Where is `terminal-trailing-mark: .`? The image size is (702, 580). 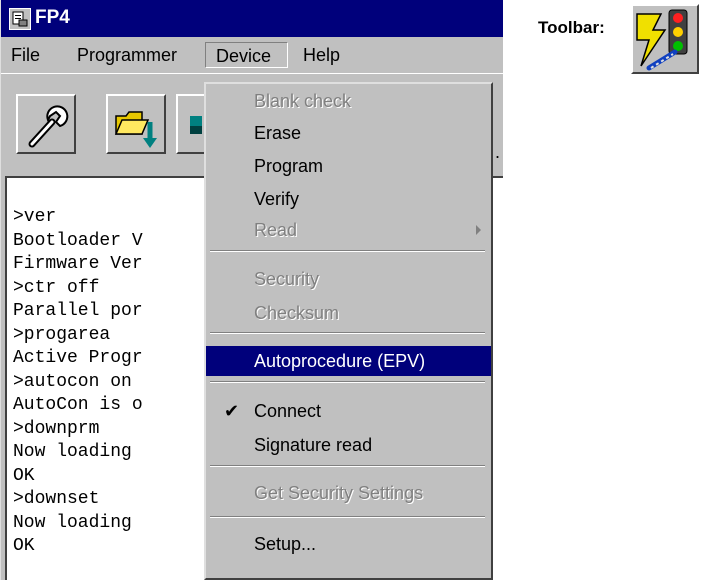 terminal-trailing-mark: . is located at coordinates (498, 152).